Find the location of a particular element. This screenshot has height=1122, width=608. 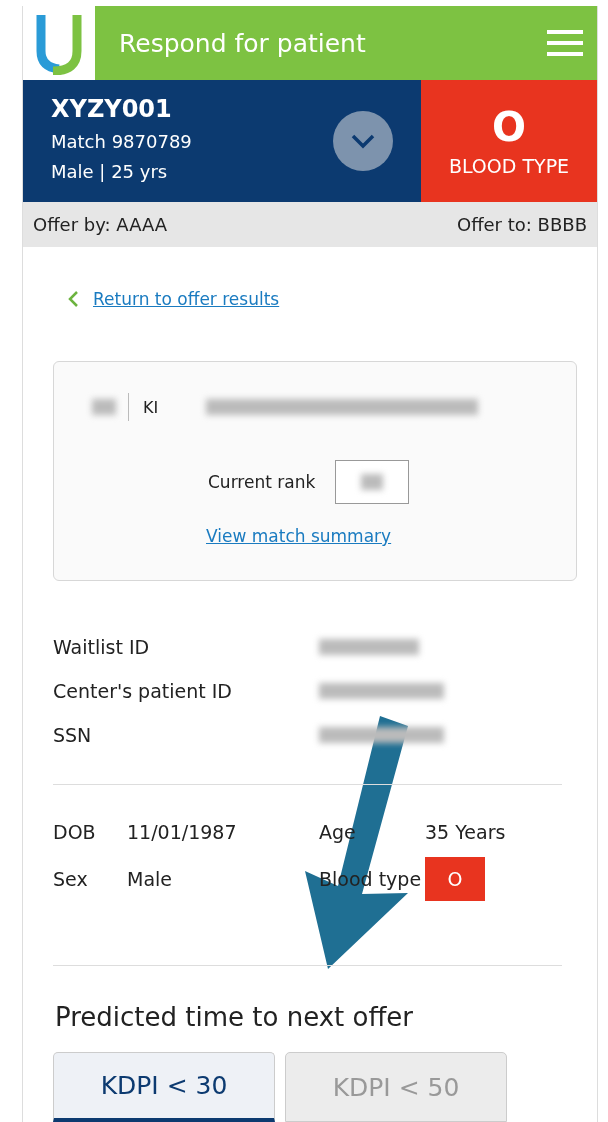

menu-icon is located at coordinates (565, 43).